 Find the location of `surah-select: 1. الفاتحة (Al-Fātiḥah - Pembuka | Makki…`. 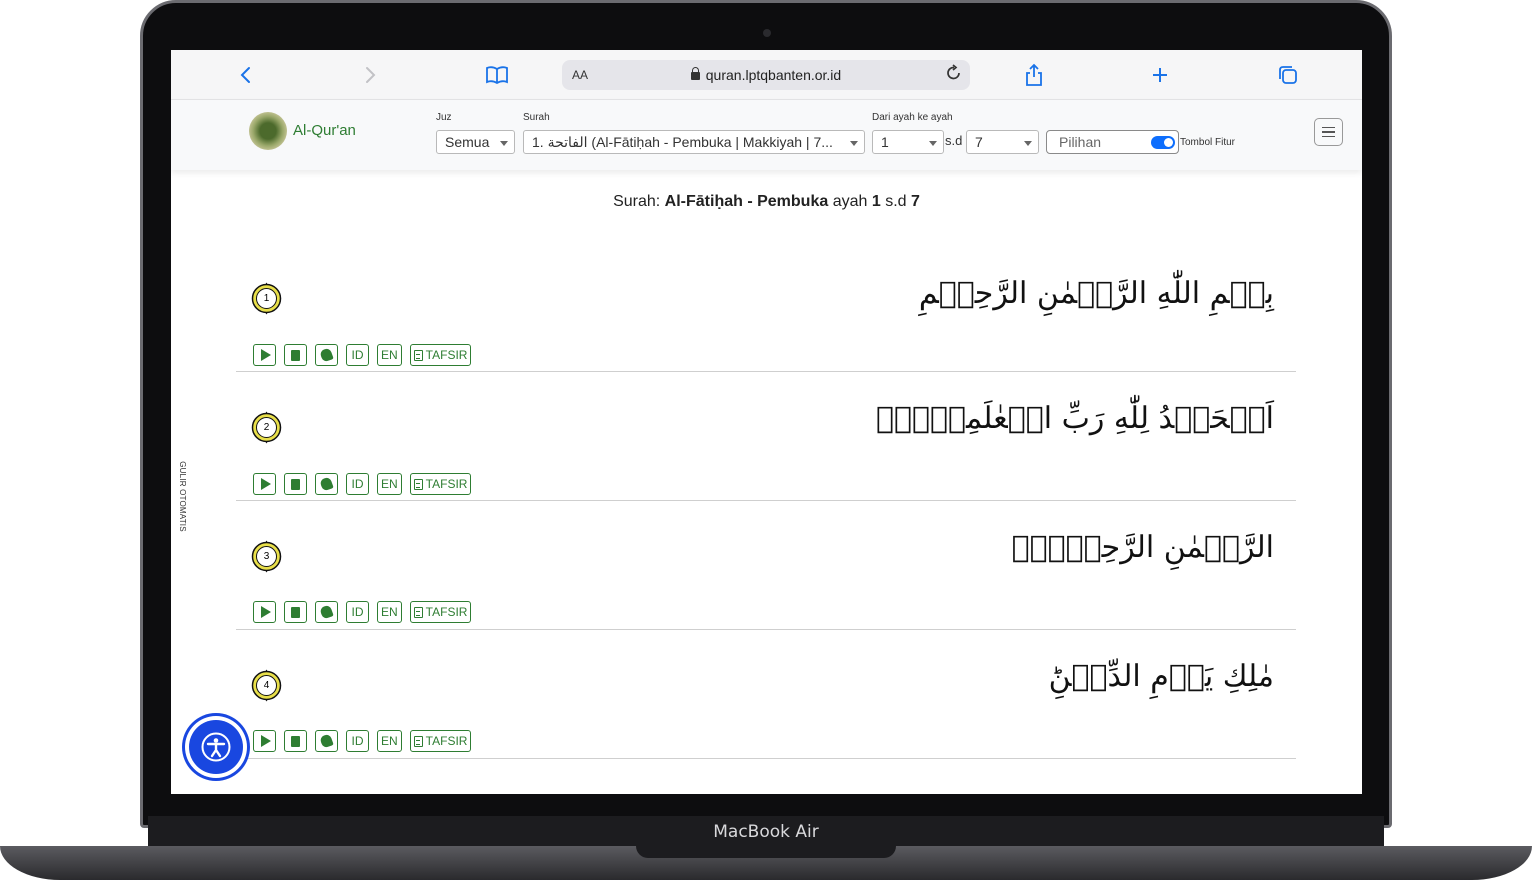

surah-select: 1. الفاتحة (Al-Fātiḥah - Pembuka | Makki… is located at coordinates (694, 142).